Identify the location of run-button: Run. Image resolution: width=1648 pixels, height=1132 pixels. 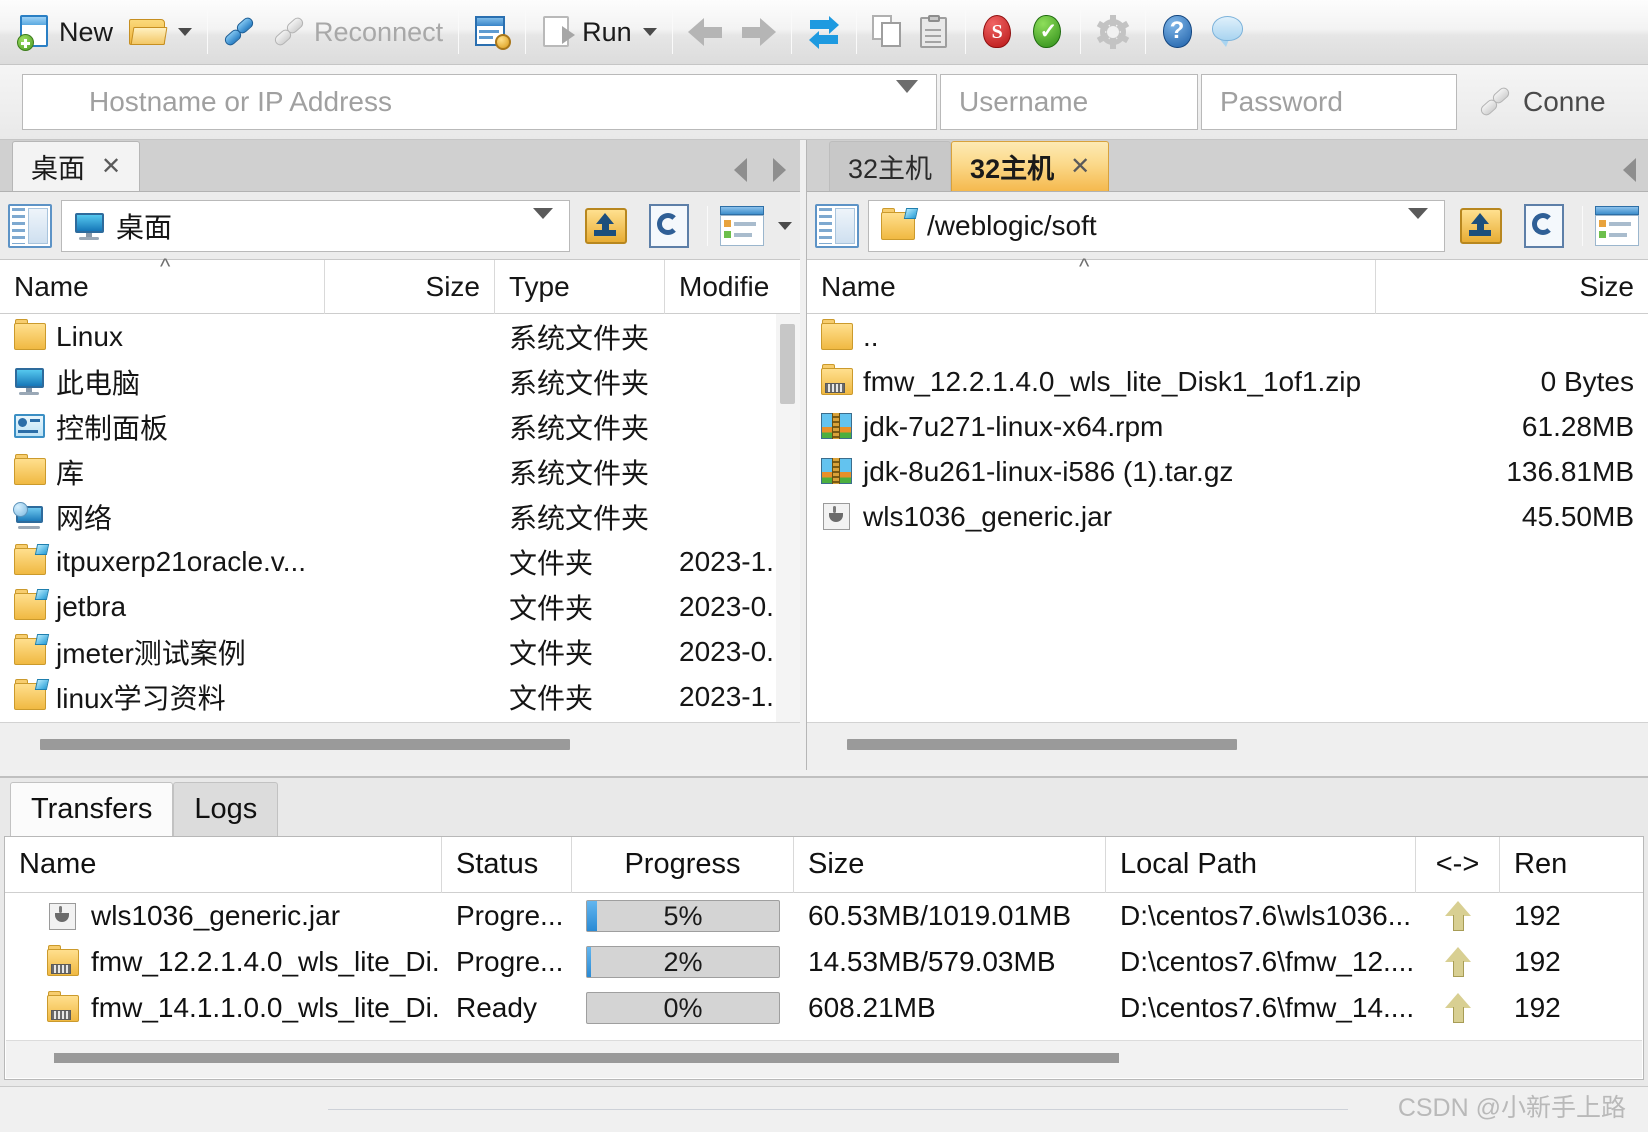
(599, 32).